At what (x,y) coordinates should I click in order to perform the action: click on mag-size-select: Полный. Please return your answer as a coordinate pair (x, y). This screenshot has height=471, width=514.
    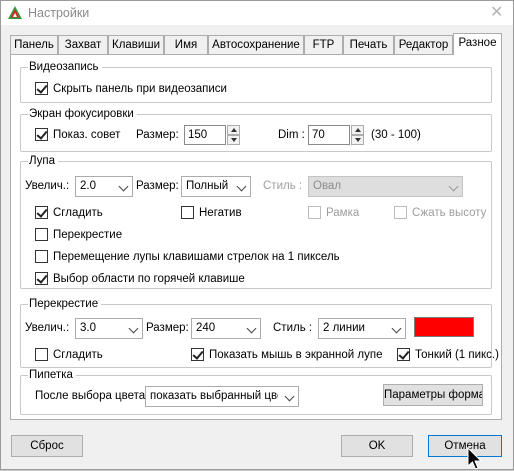
    Looking at the image, I should click on (216, 186).